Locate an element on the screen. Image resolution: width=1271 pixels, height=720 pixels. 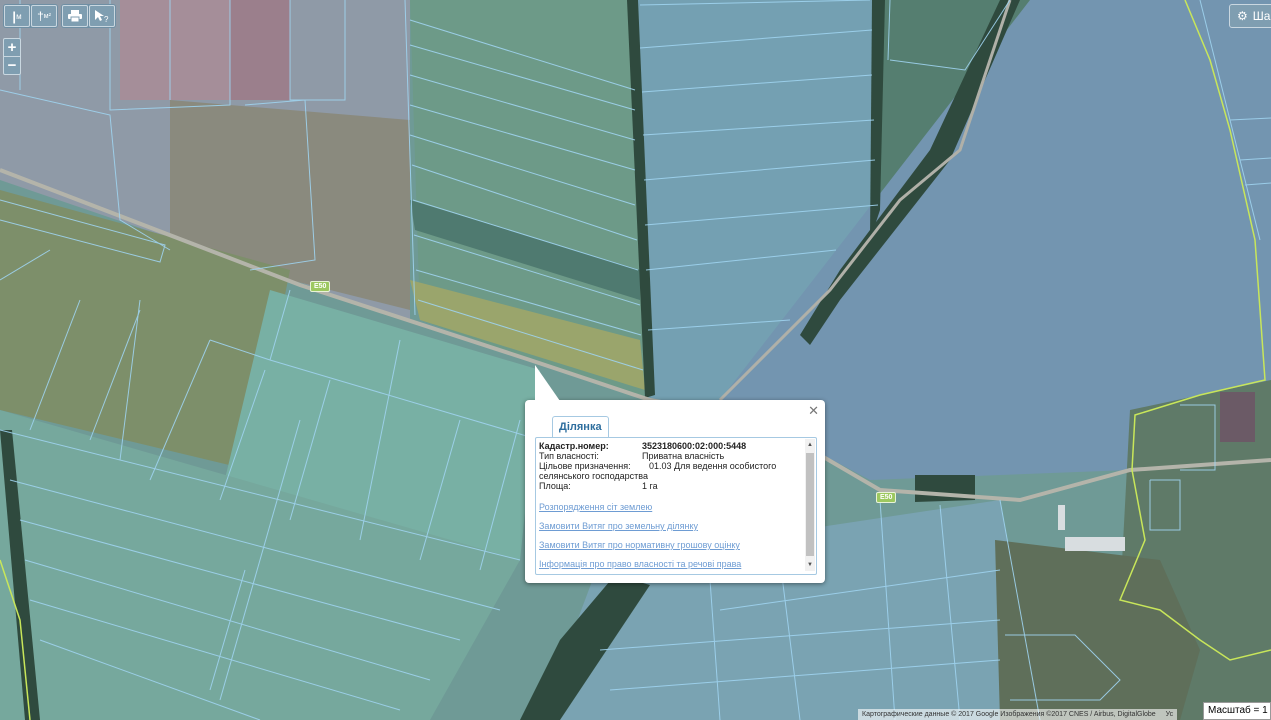
print-button is located at coordinates (75, 16).